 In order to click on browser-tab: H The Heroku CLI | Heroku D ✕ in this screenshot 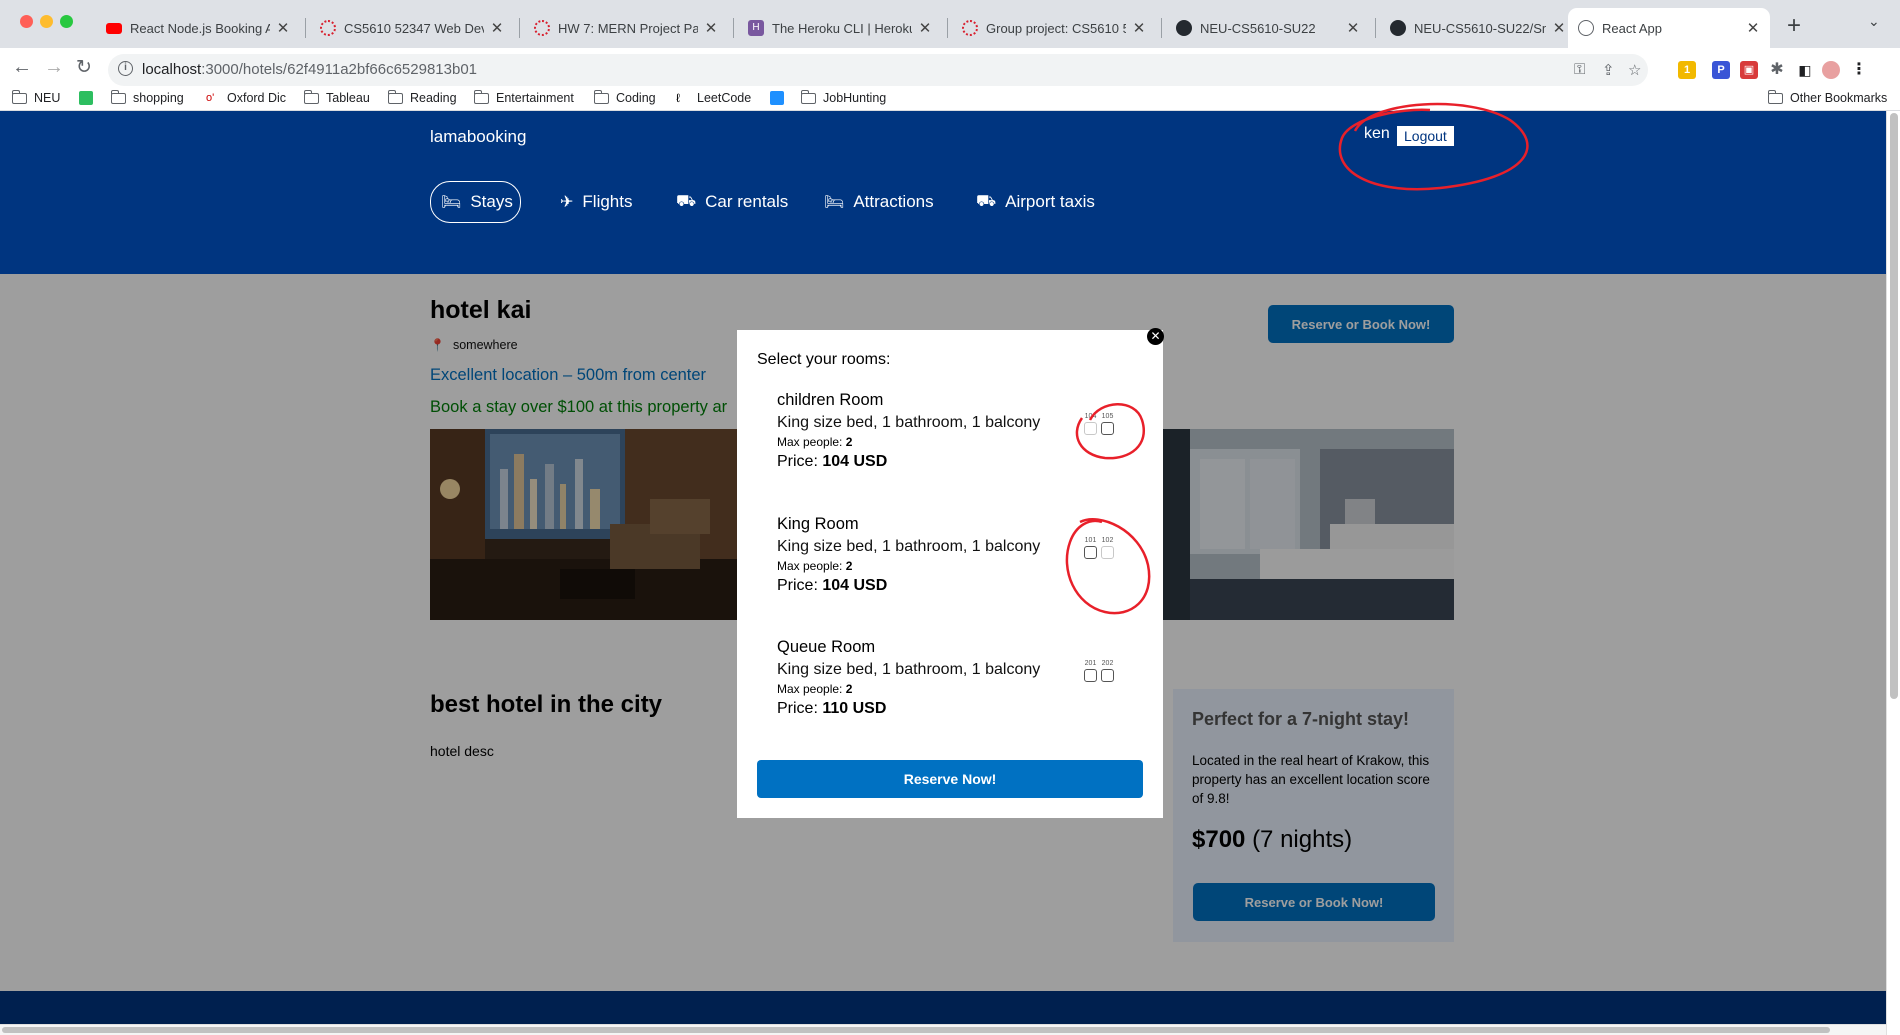, I will do `click(840, 28)`.